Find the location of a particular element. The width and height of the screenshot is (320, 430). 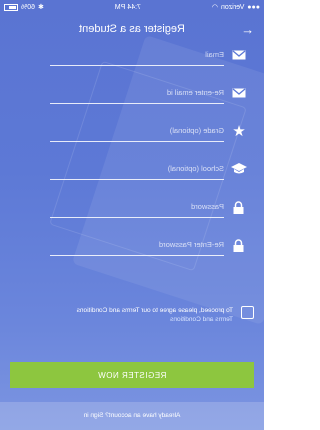

grade-field: ★ Grade (optional) is located at coordinates (132, 128).